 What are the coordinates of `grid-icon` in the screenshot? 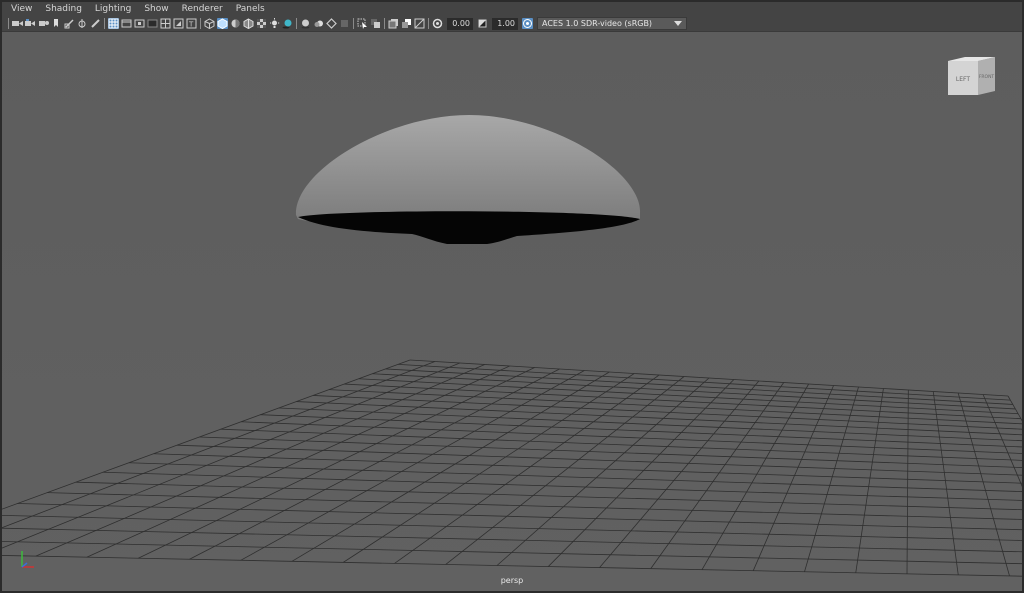 It's located at (113, 23).